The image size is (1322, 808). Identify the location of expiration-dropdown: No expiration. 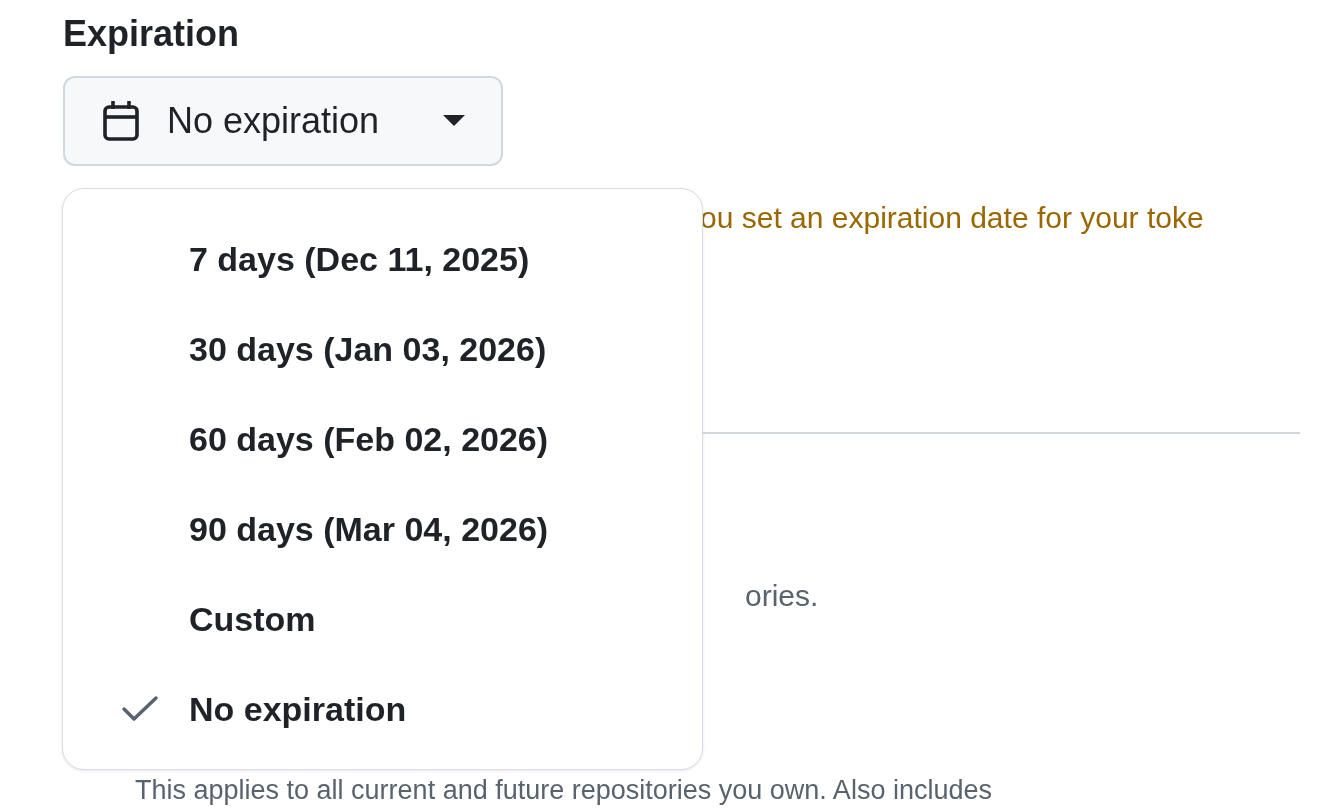
(283, 121).